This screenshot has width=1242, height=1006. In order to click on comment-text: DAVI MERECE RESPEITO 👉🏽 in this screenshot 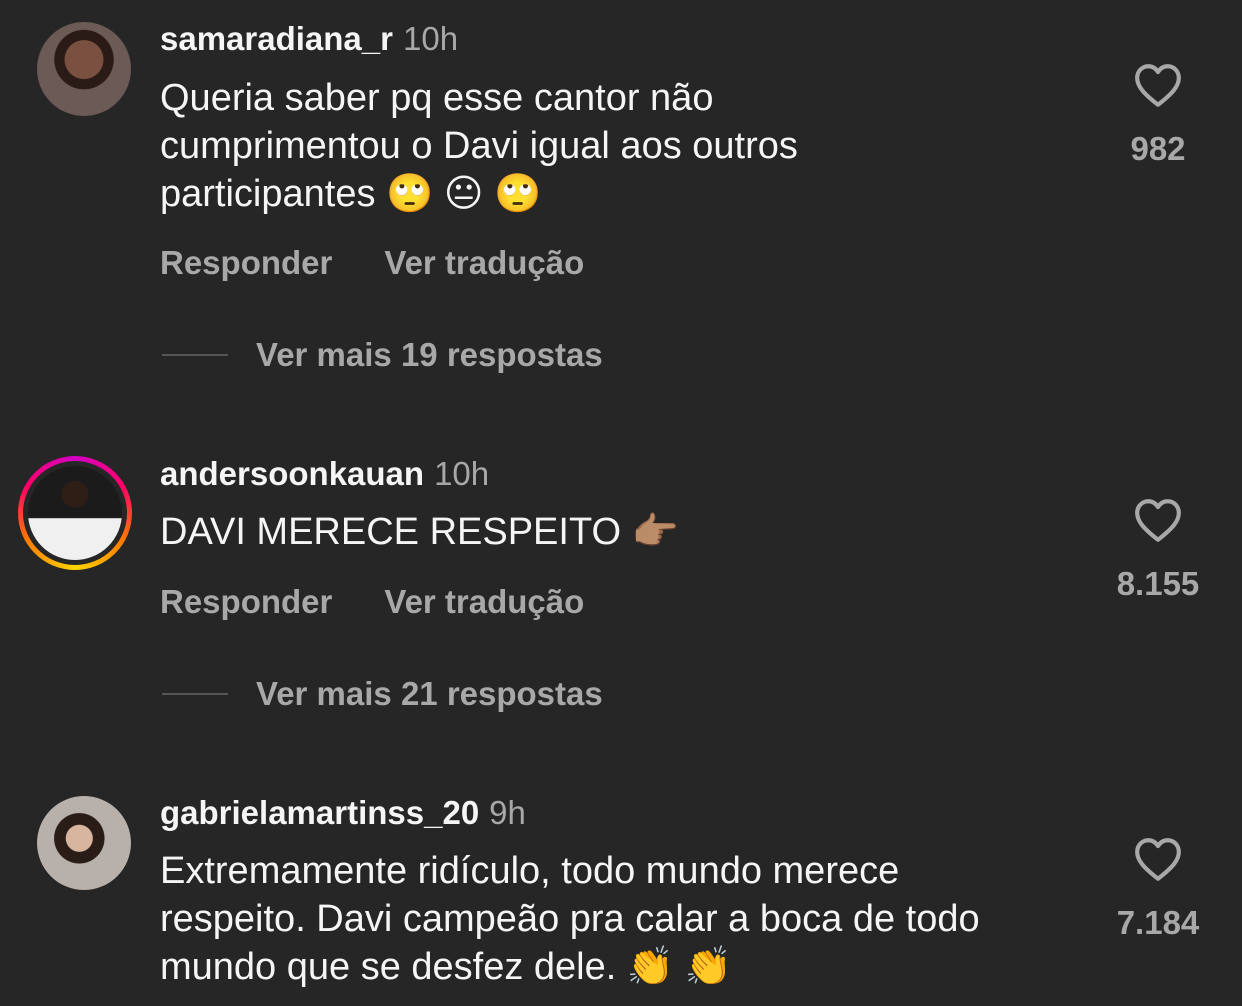, I will do `click(419, 532)`.